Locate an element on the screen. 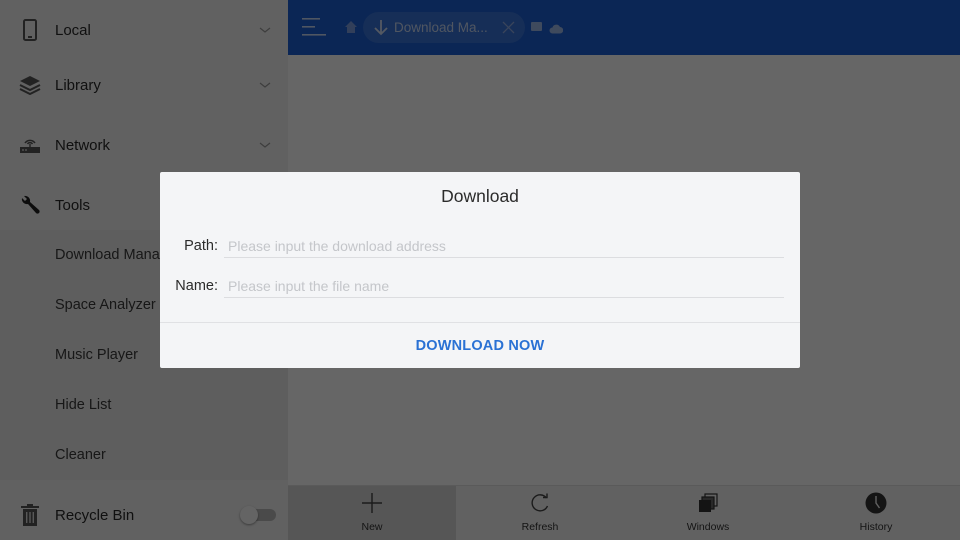  dialog-title: Download is located at coordinates (480, 196).